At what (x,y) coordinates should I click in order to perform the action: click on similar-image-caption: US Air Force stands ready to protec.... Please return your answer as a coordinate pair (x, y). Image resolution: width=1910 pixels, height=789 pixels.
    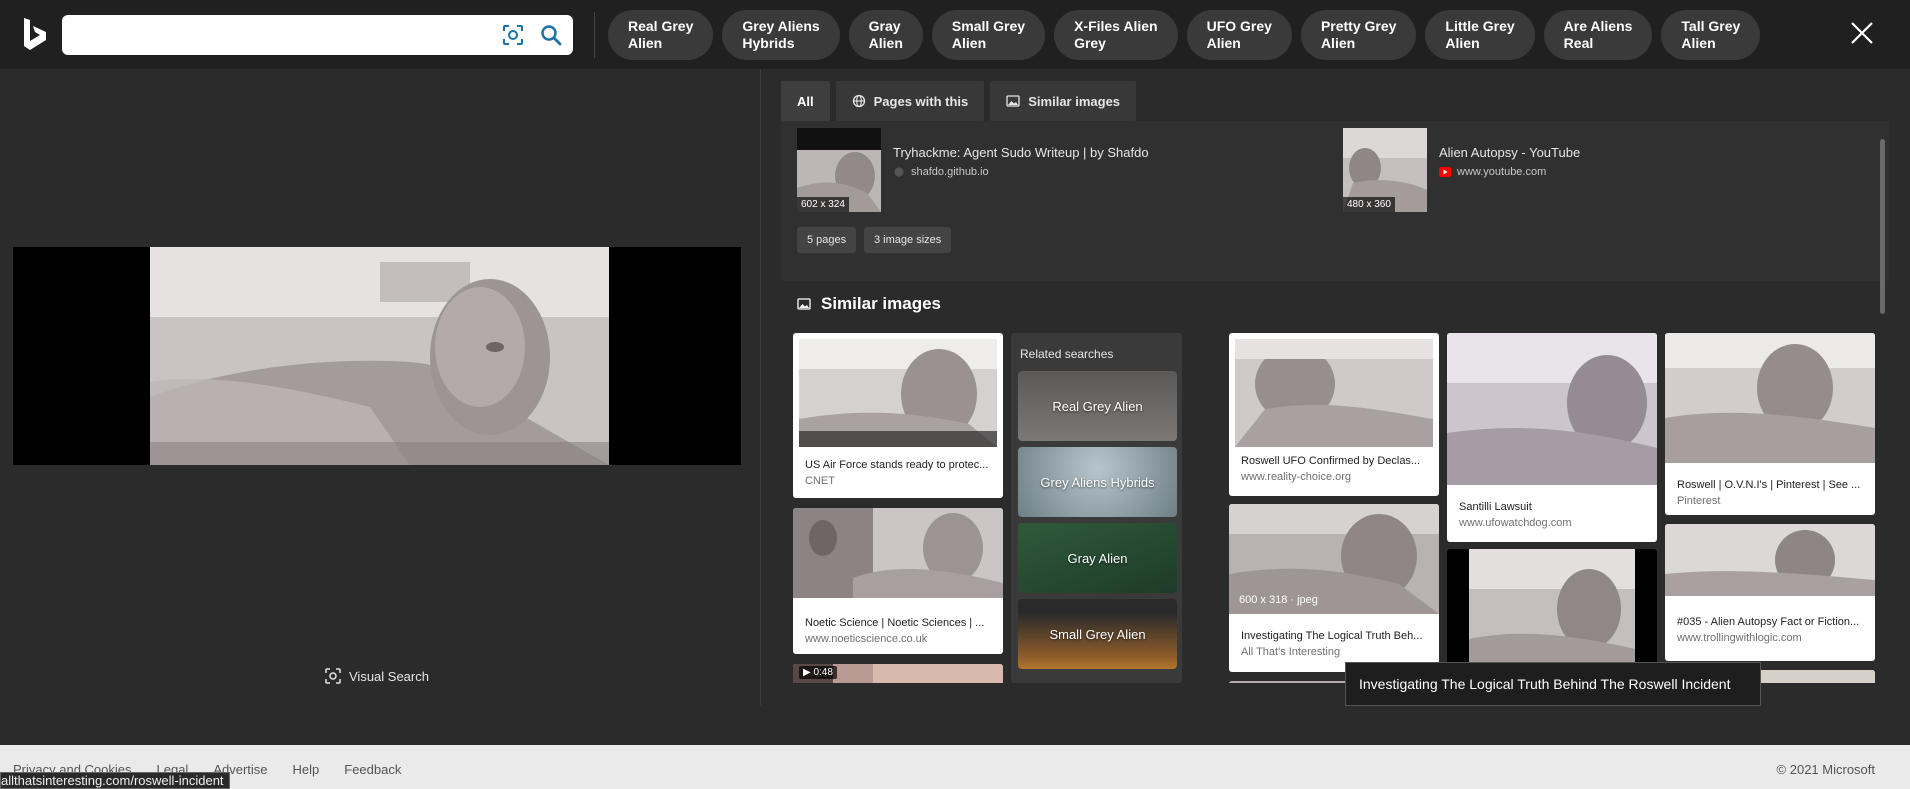
    Looking at the image, I should click on (897, 465).